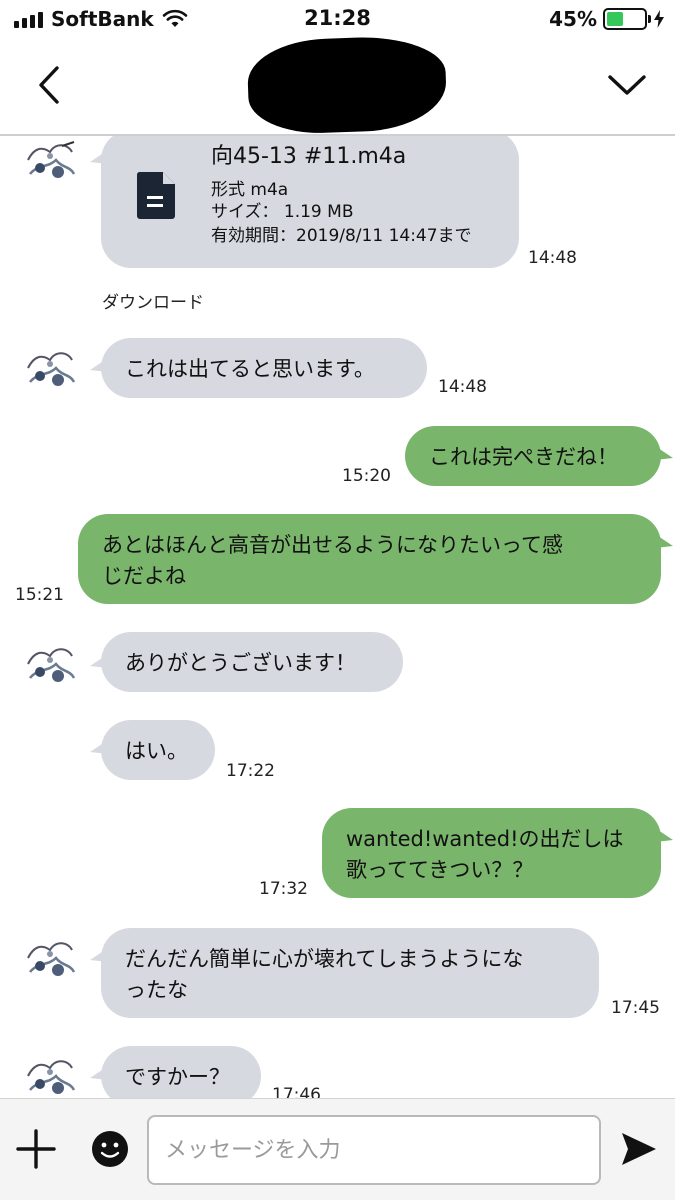 The height and width of the screenshot is (1200, 675). What do you see at coordinates (283, 889) in the screenshot?
I see `message-time: 17:32` at bounding box center [283, 889].